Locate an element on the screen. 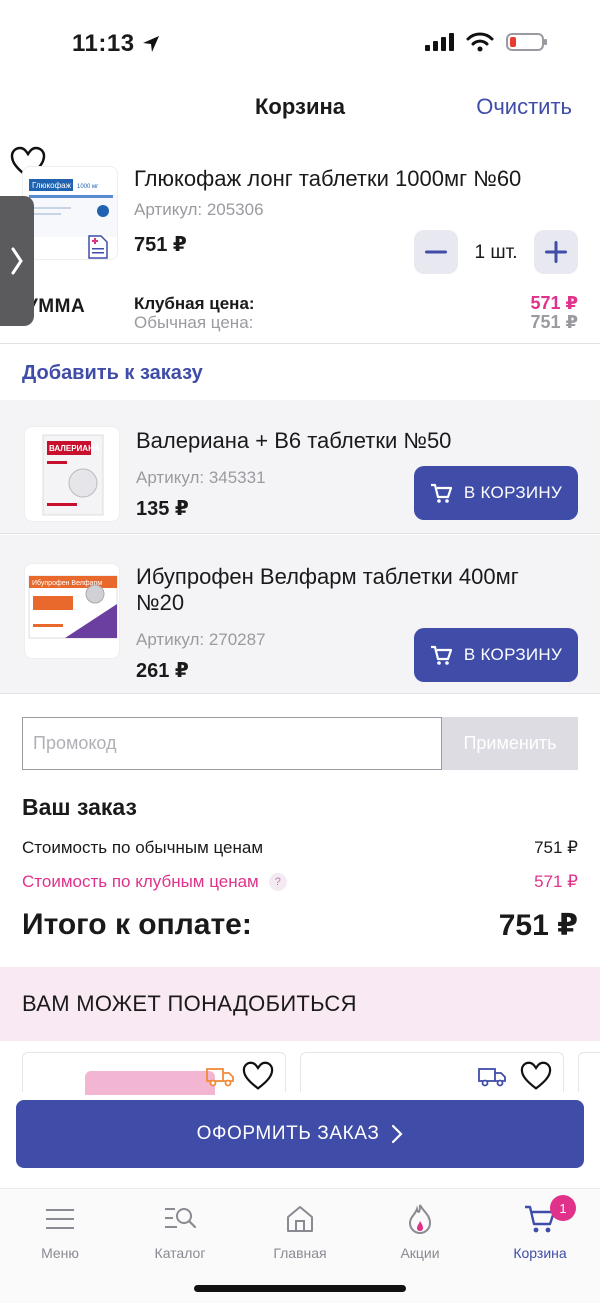 The height and width of the screenshot is (1303, 600). tab-cart: 1 Корзина is located at coordinates (540, 1228).